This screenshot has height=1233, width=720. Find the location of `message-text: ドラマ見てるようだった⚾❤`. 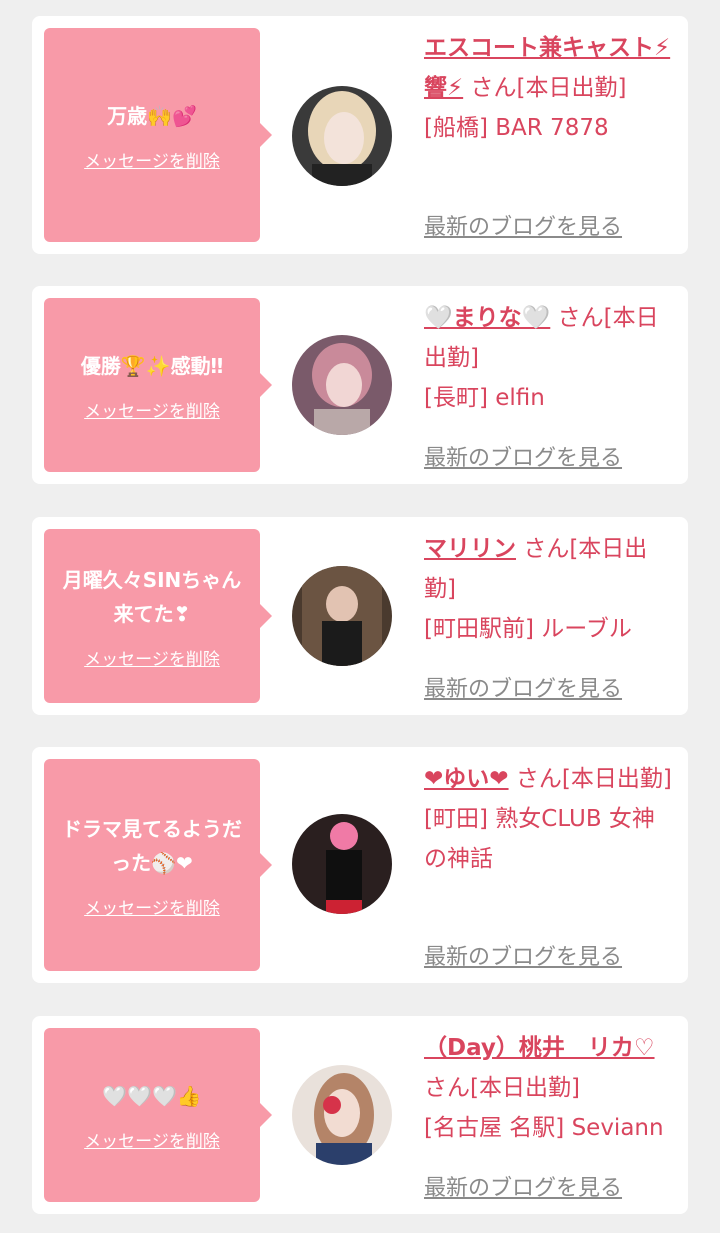

message-text: ドラマ見てるようだった⚾❤ is located at coordinates (152, 845).